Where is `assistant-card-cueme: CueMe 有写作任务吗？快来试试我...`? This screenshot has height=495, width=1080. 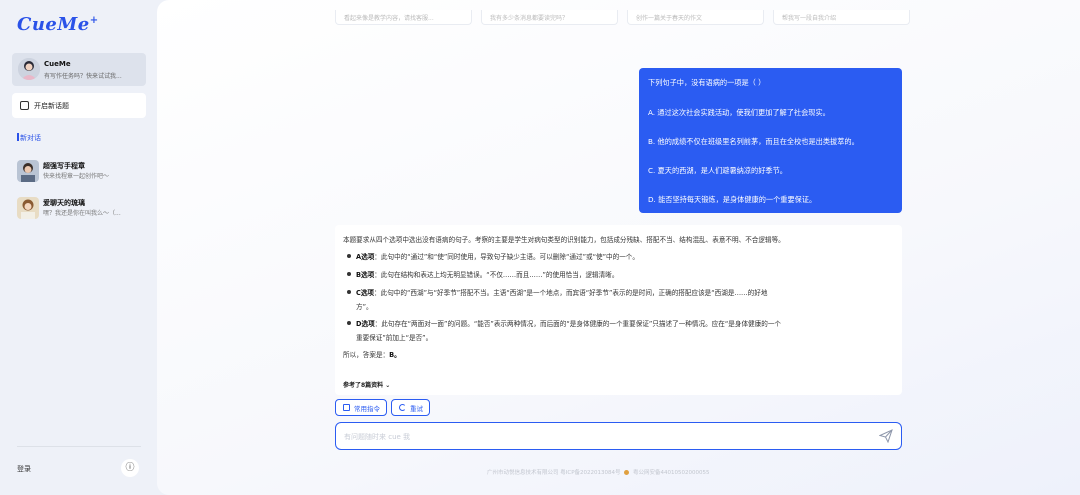
assistant-card-cueme: CueMe 有写作任务吗？快来试试我... is located at coordinates (79, 69).